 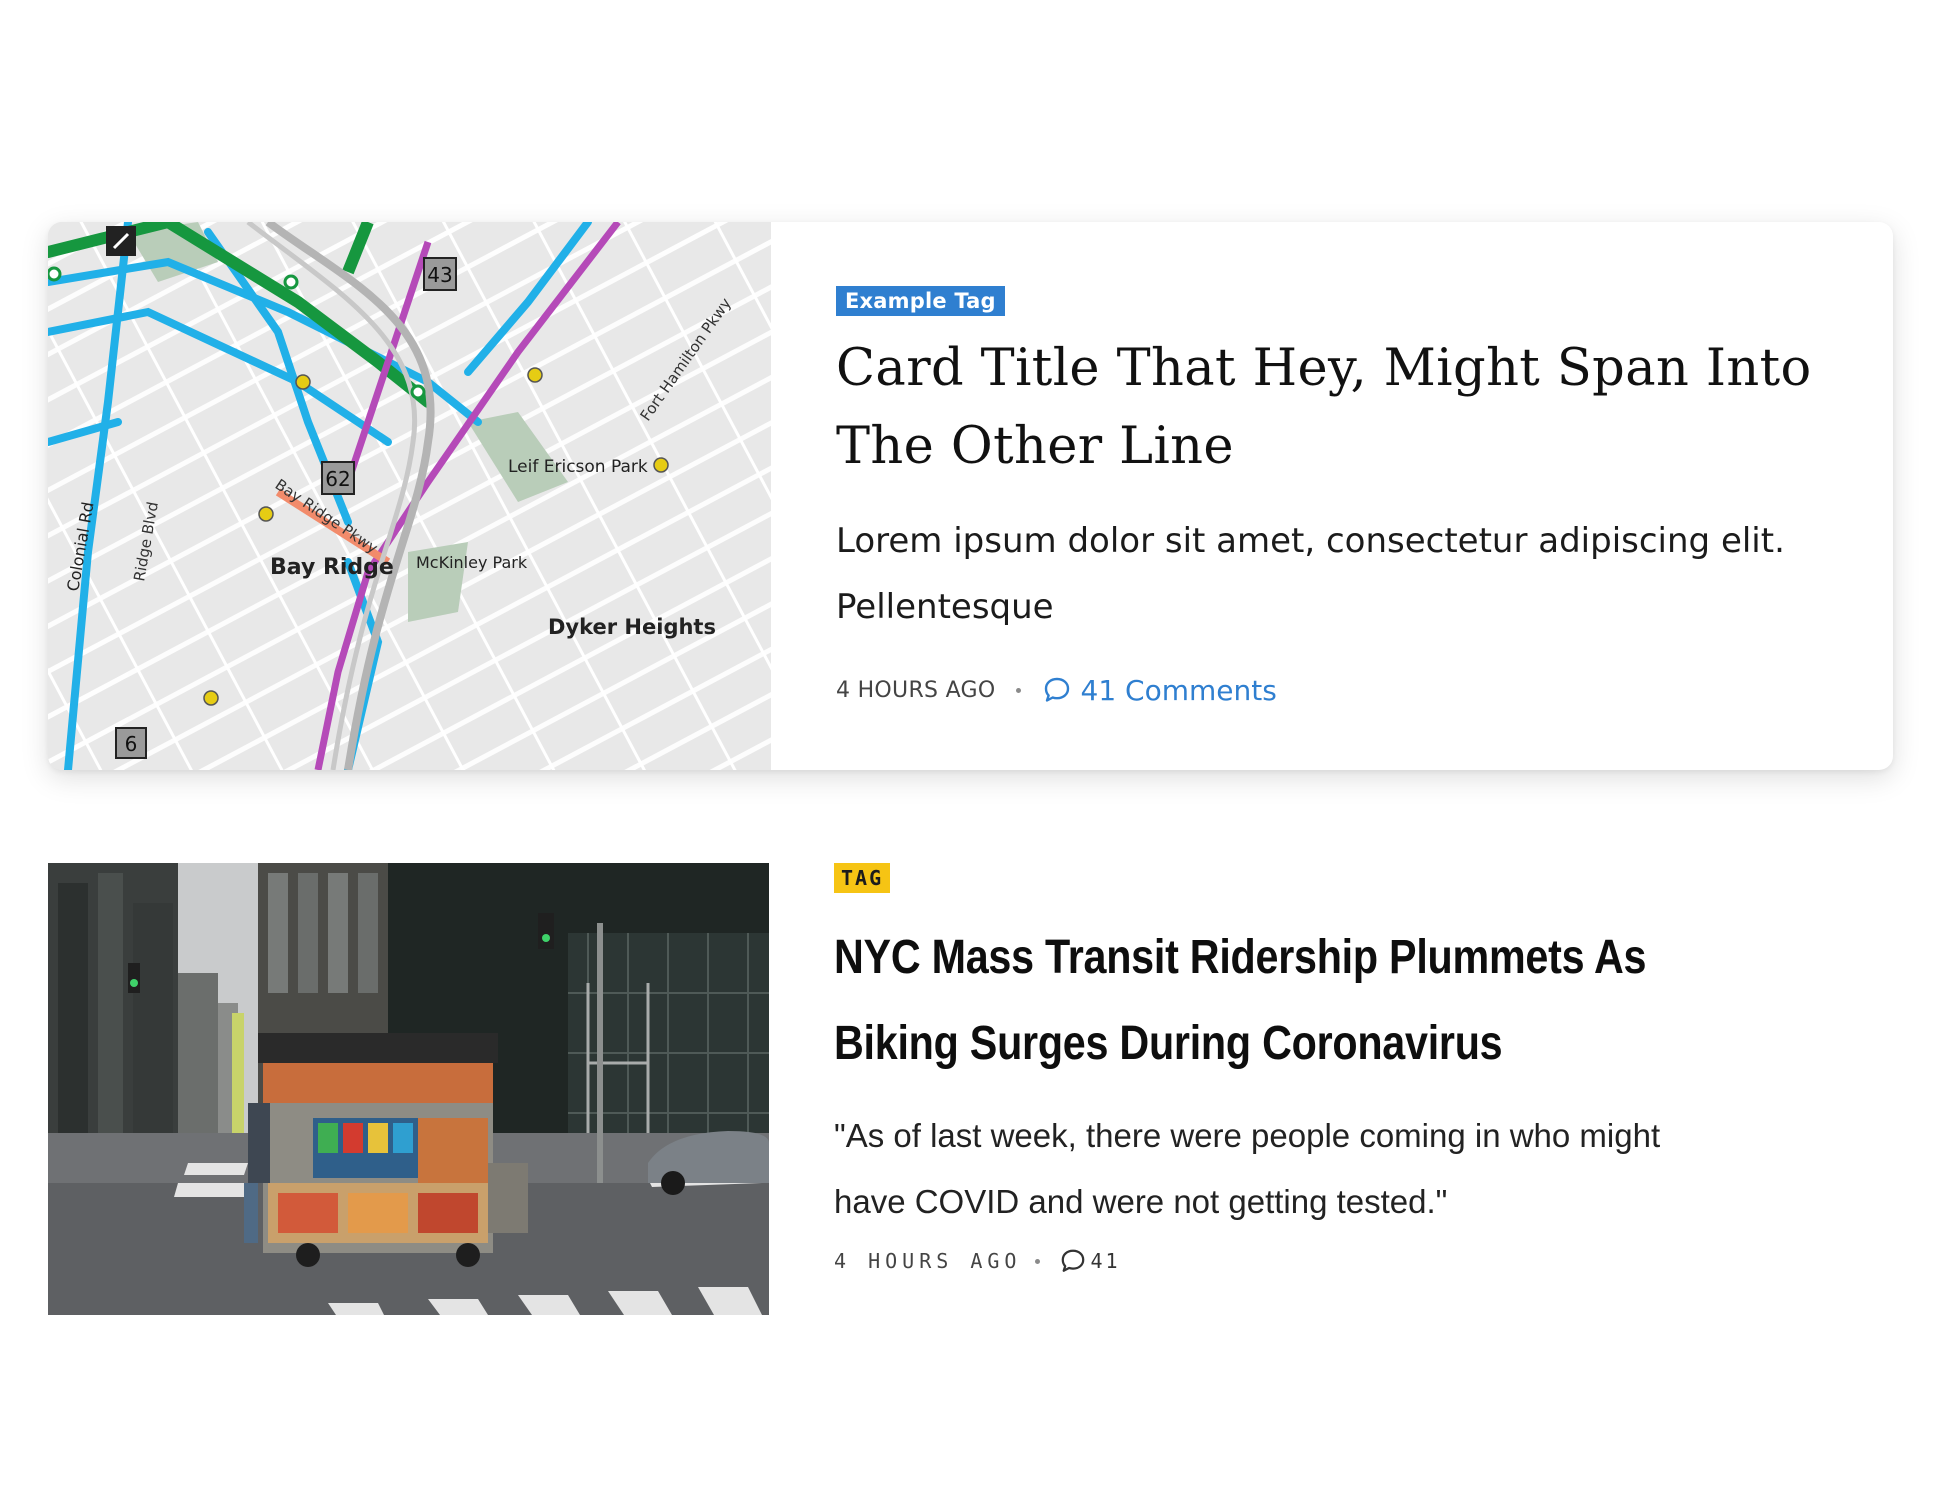 What do you see at coordinates (578, 467) in the screenshot?
I see `map-label-leif-ericson-park: Leif Ericson Park` at bounding box center [578, 467].